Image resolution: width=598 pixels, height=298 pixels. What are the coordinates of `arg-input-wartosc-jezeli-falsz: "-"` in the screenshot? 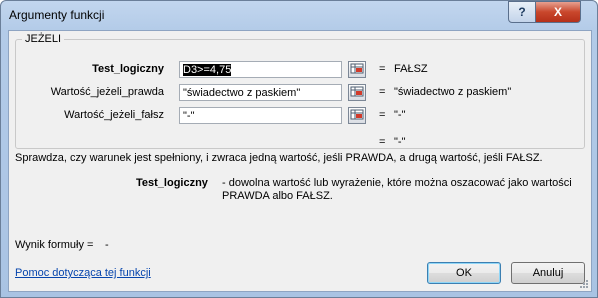 It's located at (260, 115).